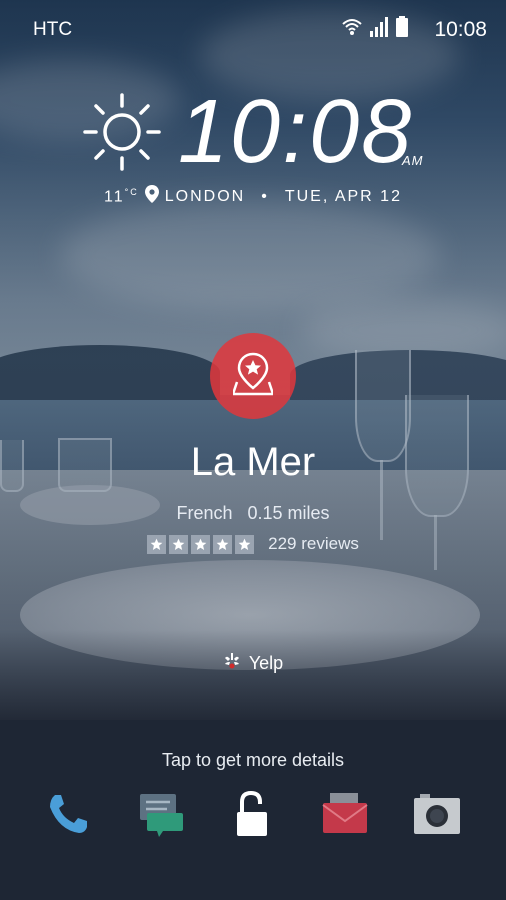 Image resolution: width=506 pixels, height=900 pixels. I want to click on phone-icon, so click(68, 816).